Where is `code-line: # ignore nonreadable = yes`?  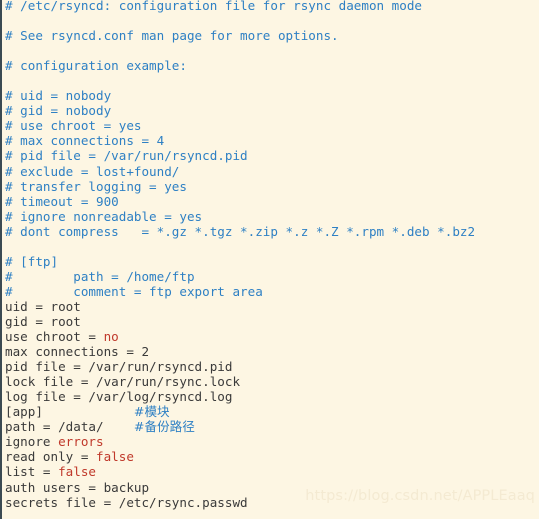
code-line: # ignore nonreadable = yes is located at coordinates (240, 216).